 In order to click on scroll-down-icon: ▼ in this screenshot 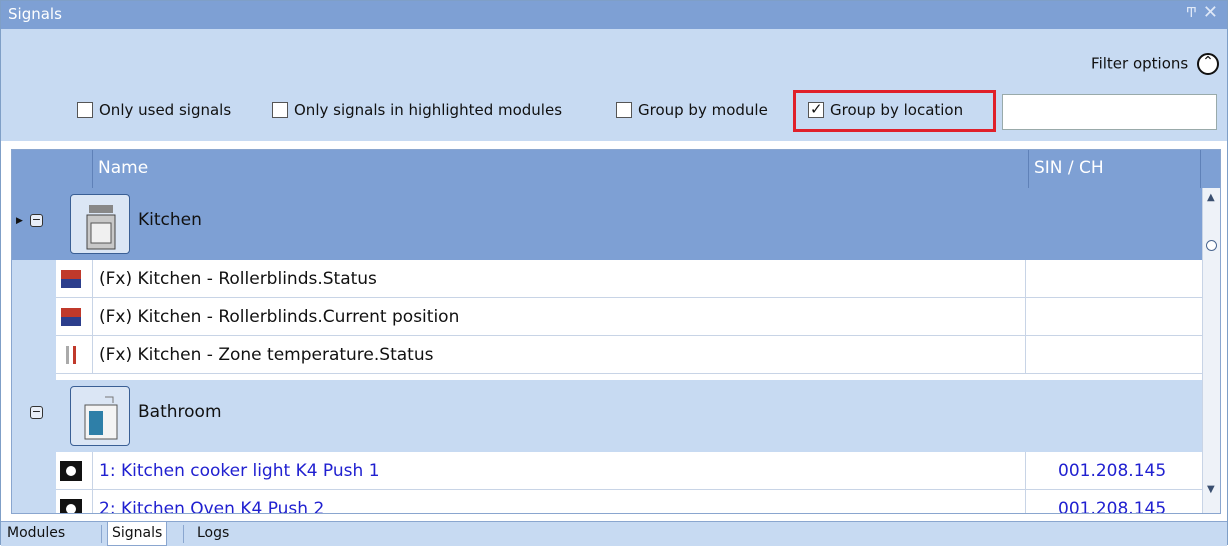, I will do `click(1211, 489)`.